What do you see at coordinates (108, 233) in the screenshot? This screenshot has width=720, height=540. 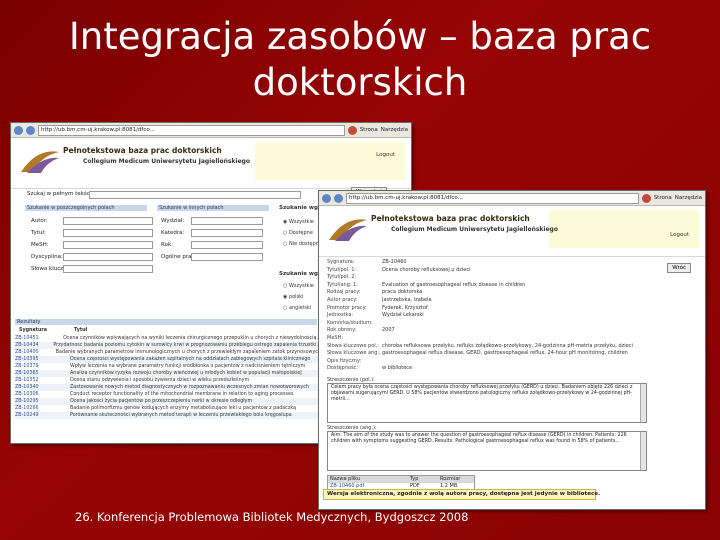 I see `title-field` at bounding box center [108, 233].